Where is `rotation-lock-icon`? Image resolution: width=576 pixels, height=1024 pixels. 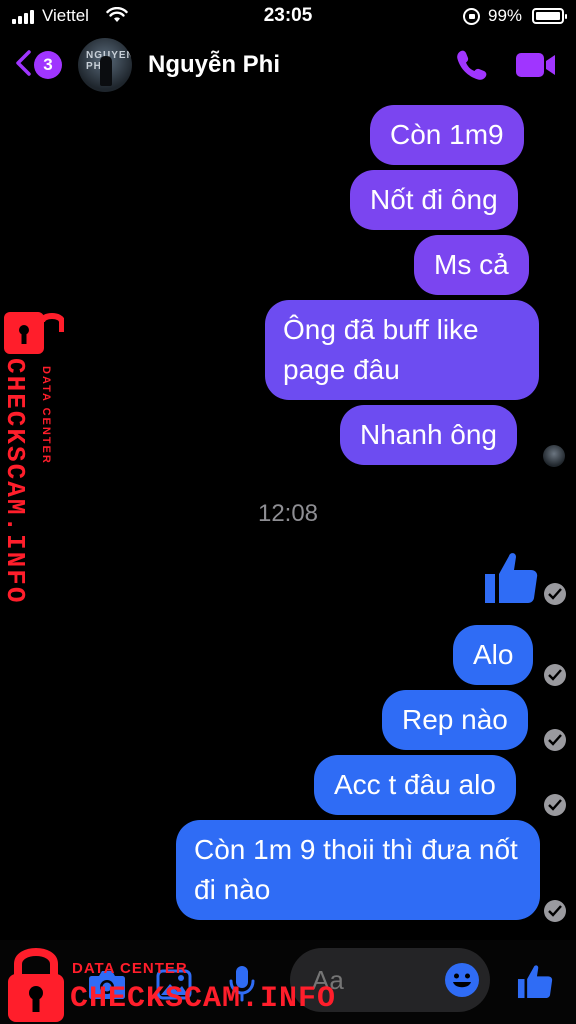 rotation-lock-icon is located at coordinates (471, 16).